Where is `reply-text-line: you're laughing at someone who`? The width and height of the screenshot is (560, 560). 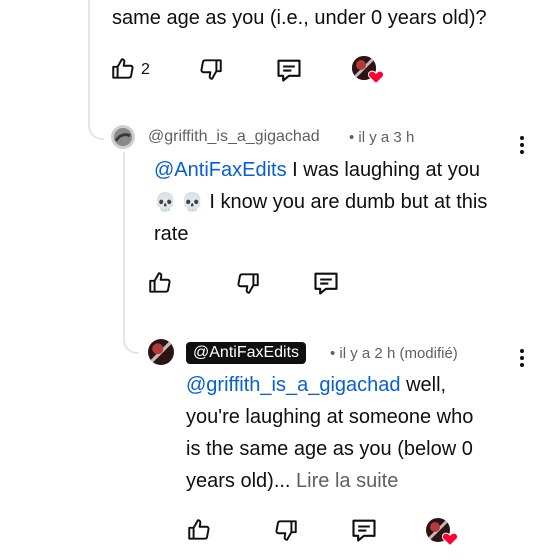 reply-text-line: you're laughing at someone who is located at coordinates (330, 417).